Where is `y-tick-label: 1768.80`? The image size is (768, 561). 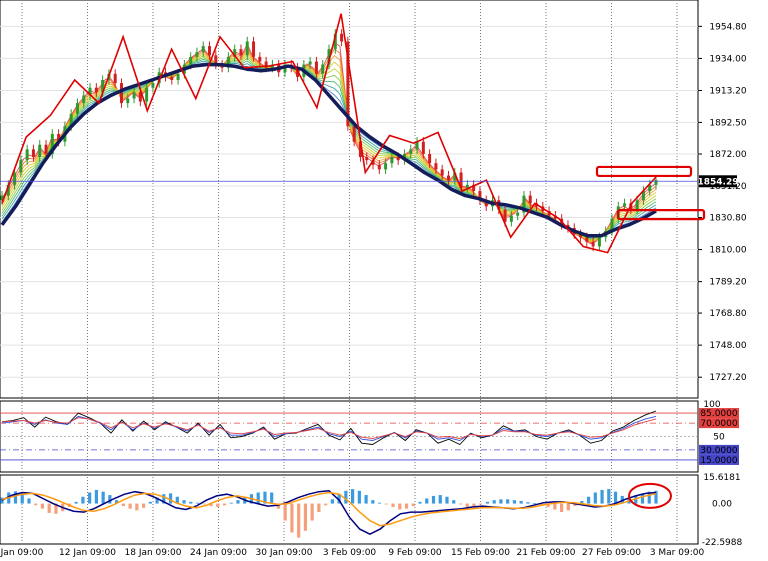
y-tick-label: 1768.80 is located at coordinates (727, 314).